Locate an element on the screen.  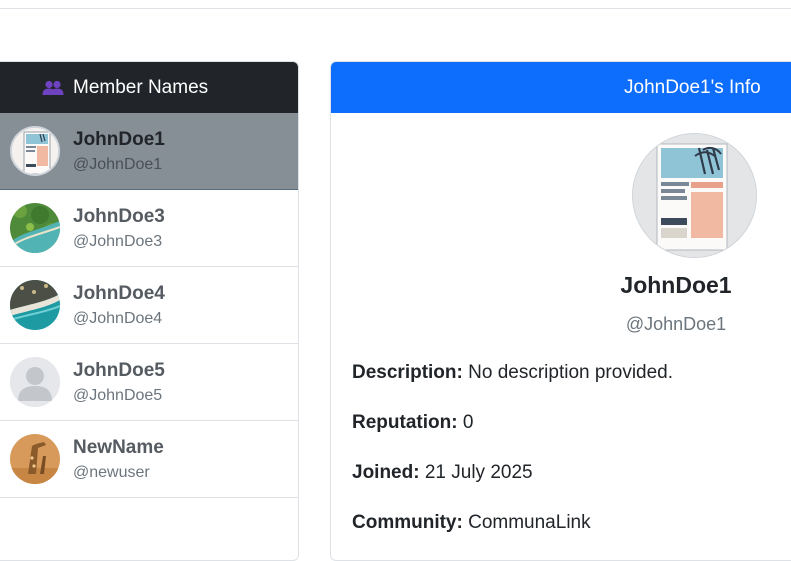
member-display-name: JohnDoe3 is located at coordinates (119, 216).